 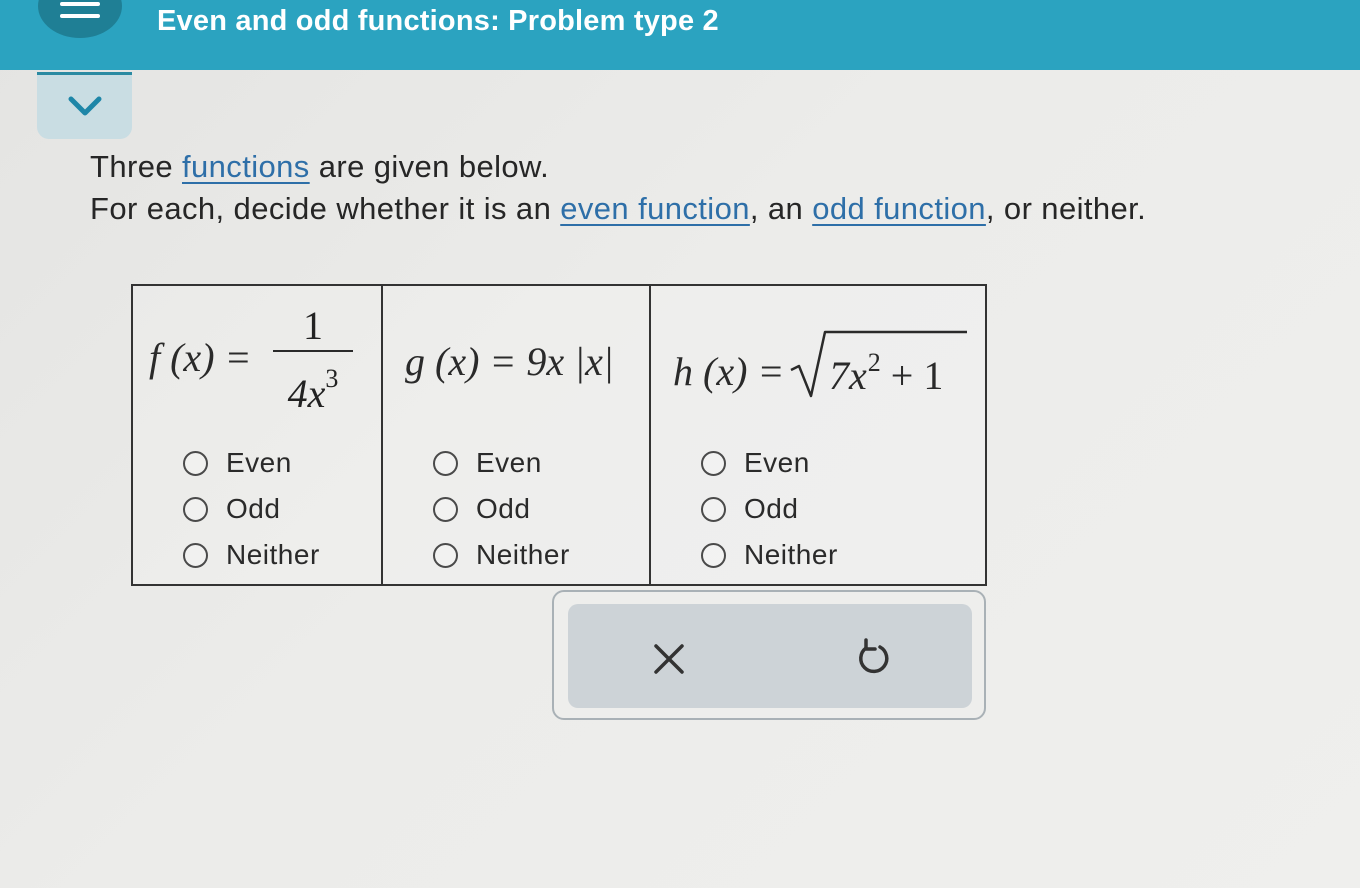 I want to click on h-option-even: Even, so click(x=769, y=463).